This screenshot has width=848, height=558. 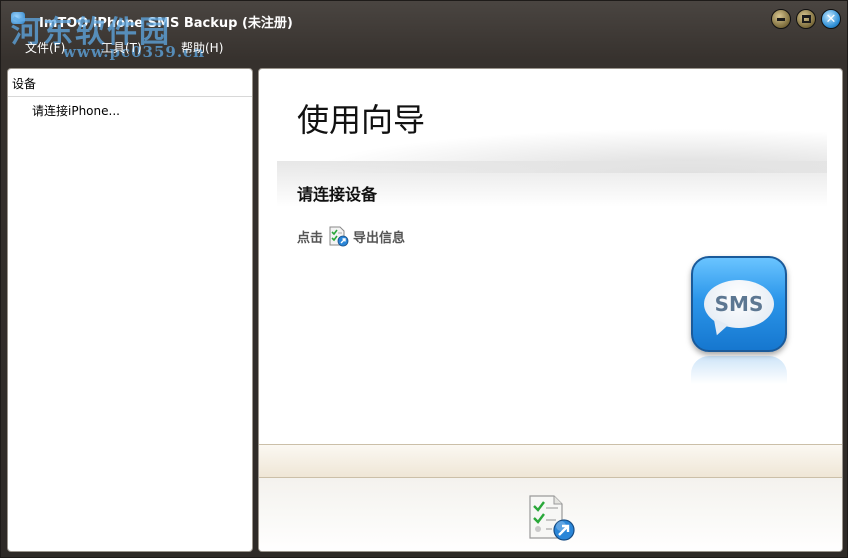 What do you see at coordinates (739, 370) in the screenshot?
I see `sms-logo-reflection` at bounding box center [739, 370].